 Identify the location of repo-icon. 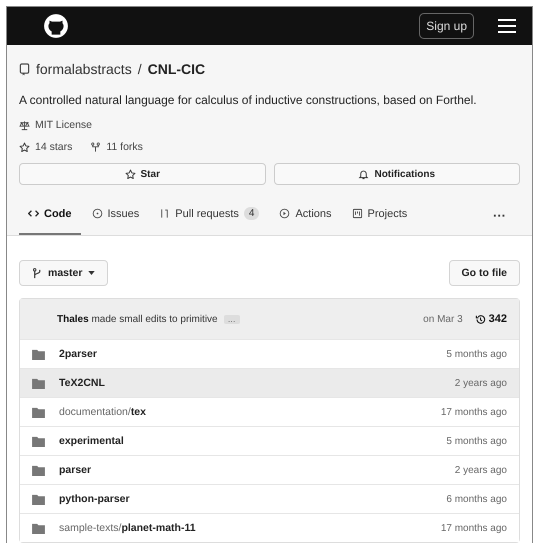
(24, 69).